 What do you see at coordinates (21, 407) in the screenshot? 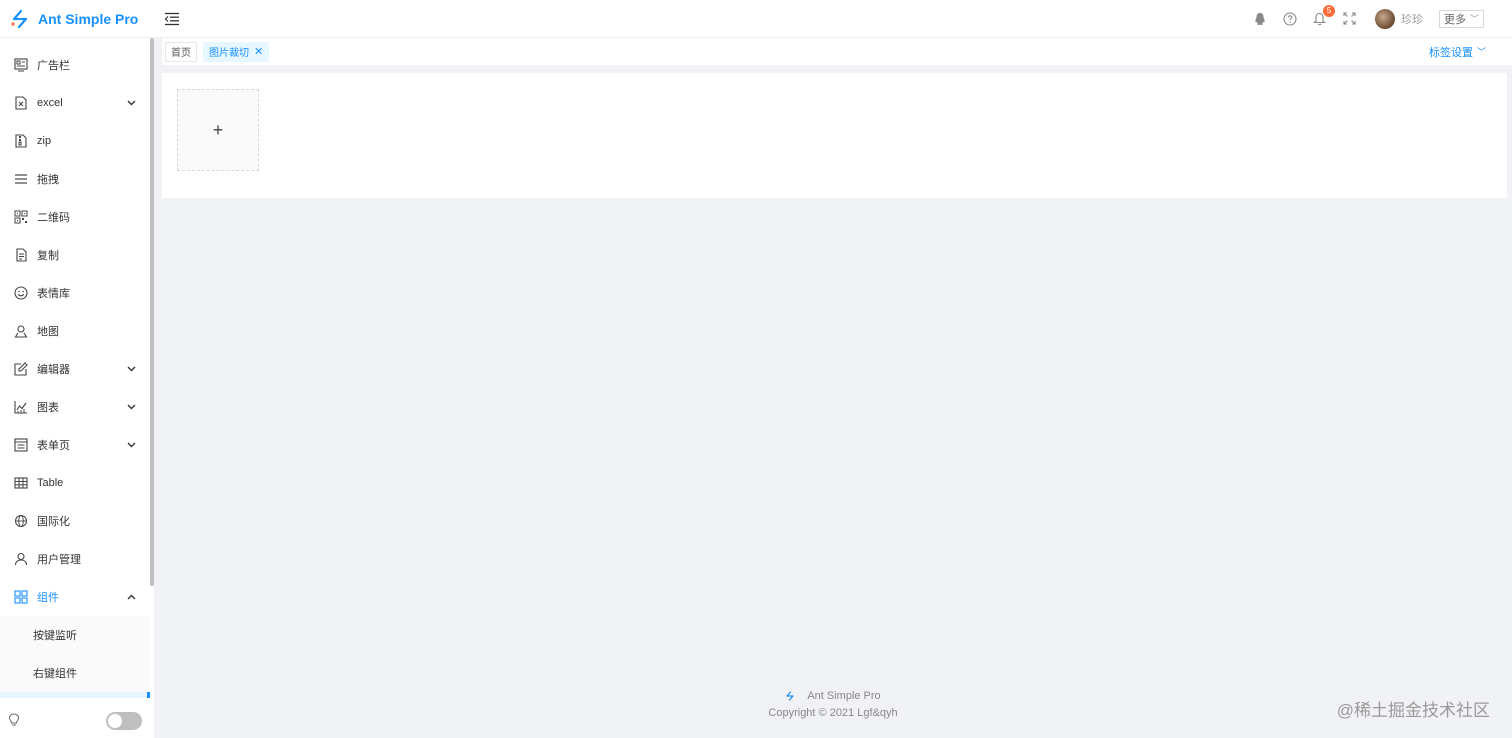
I see `chart-icon` at bounding box center [21, 407].